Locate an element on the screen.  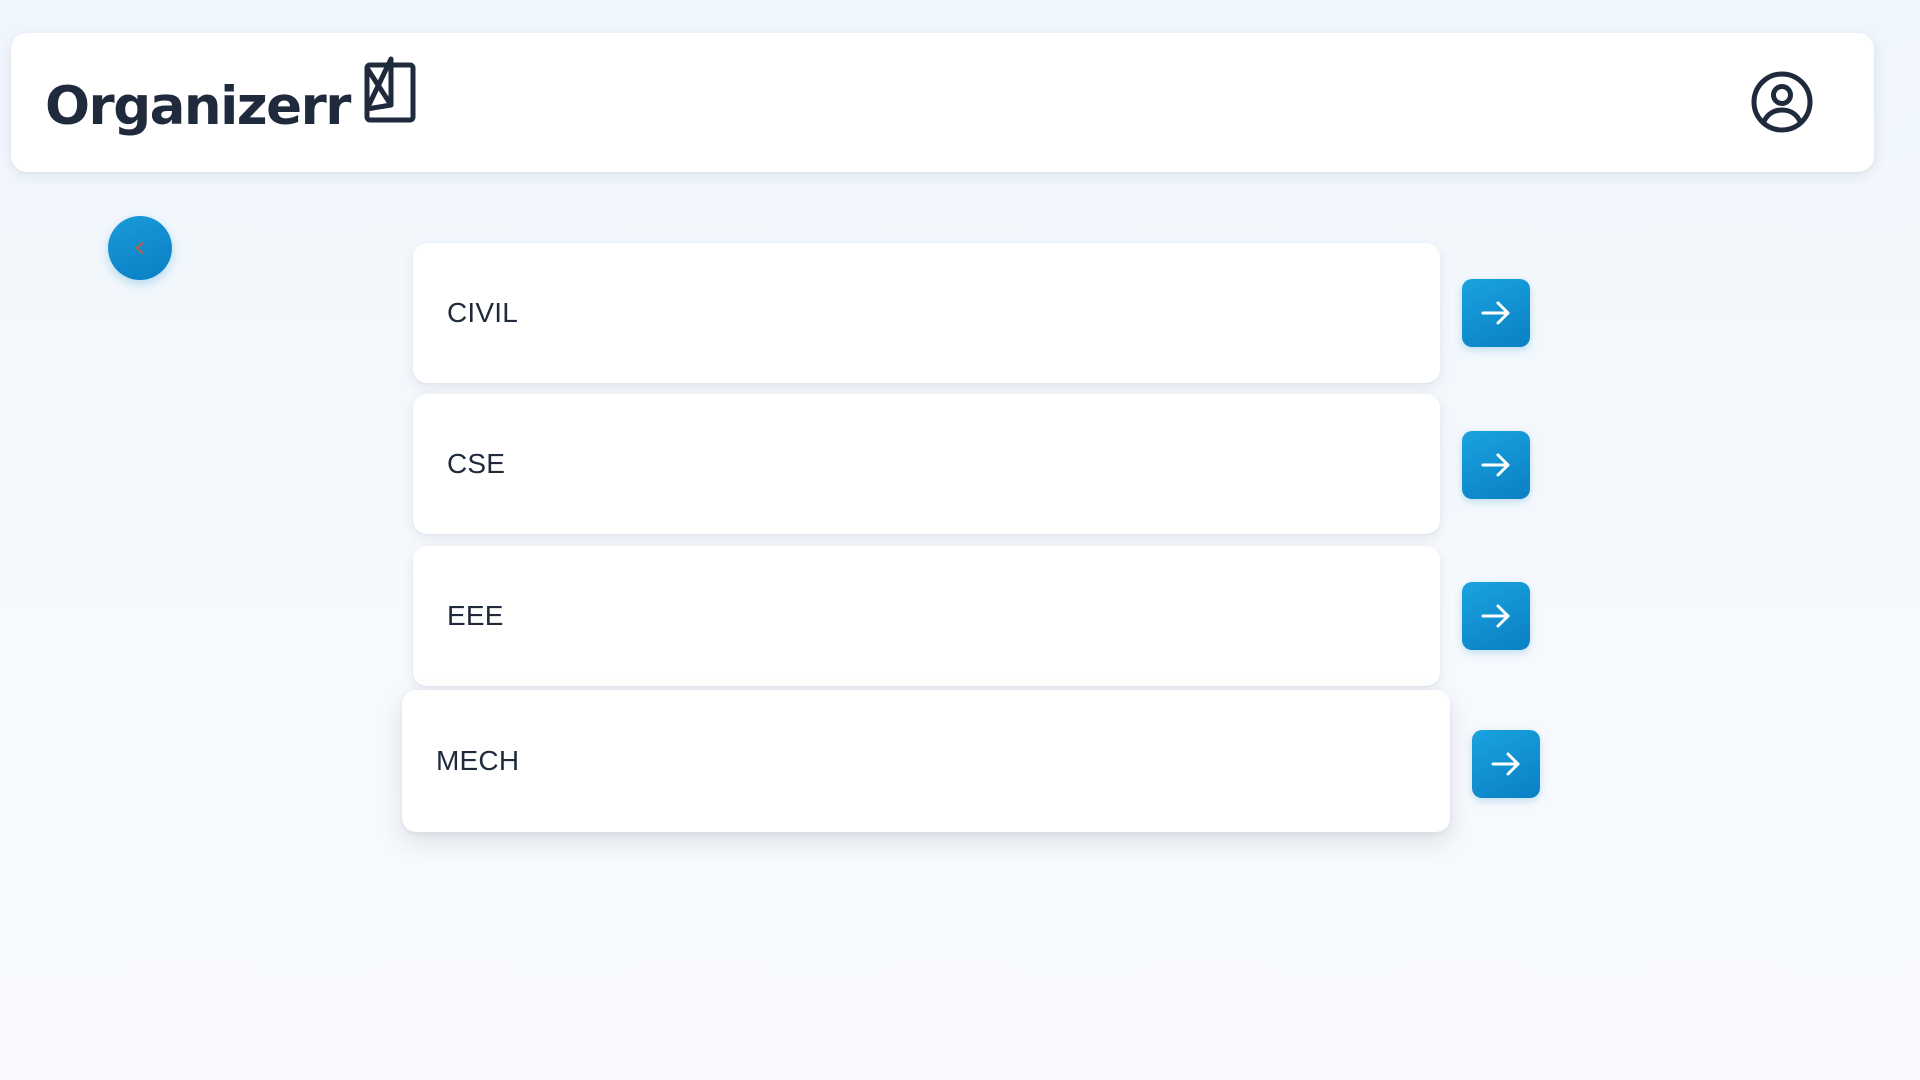
department-label: CSE is located at coordinates (476, 463).